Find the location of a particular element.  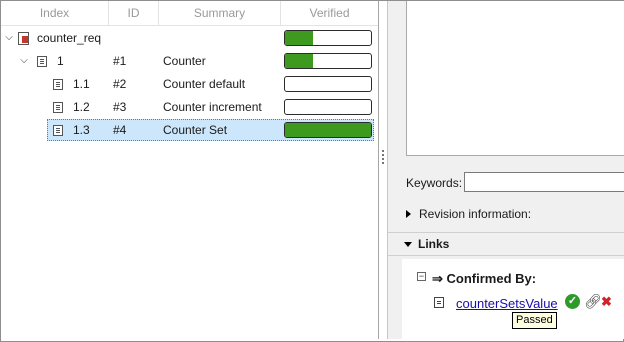

row-summary: Counter default is located at coordinates (204, 84).